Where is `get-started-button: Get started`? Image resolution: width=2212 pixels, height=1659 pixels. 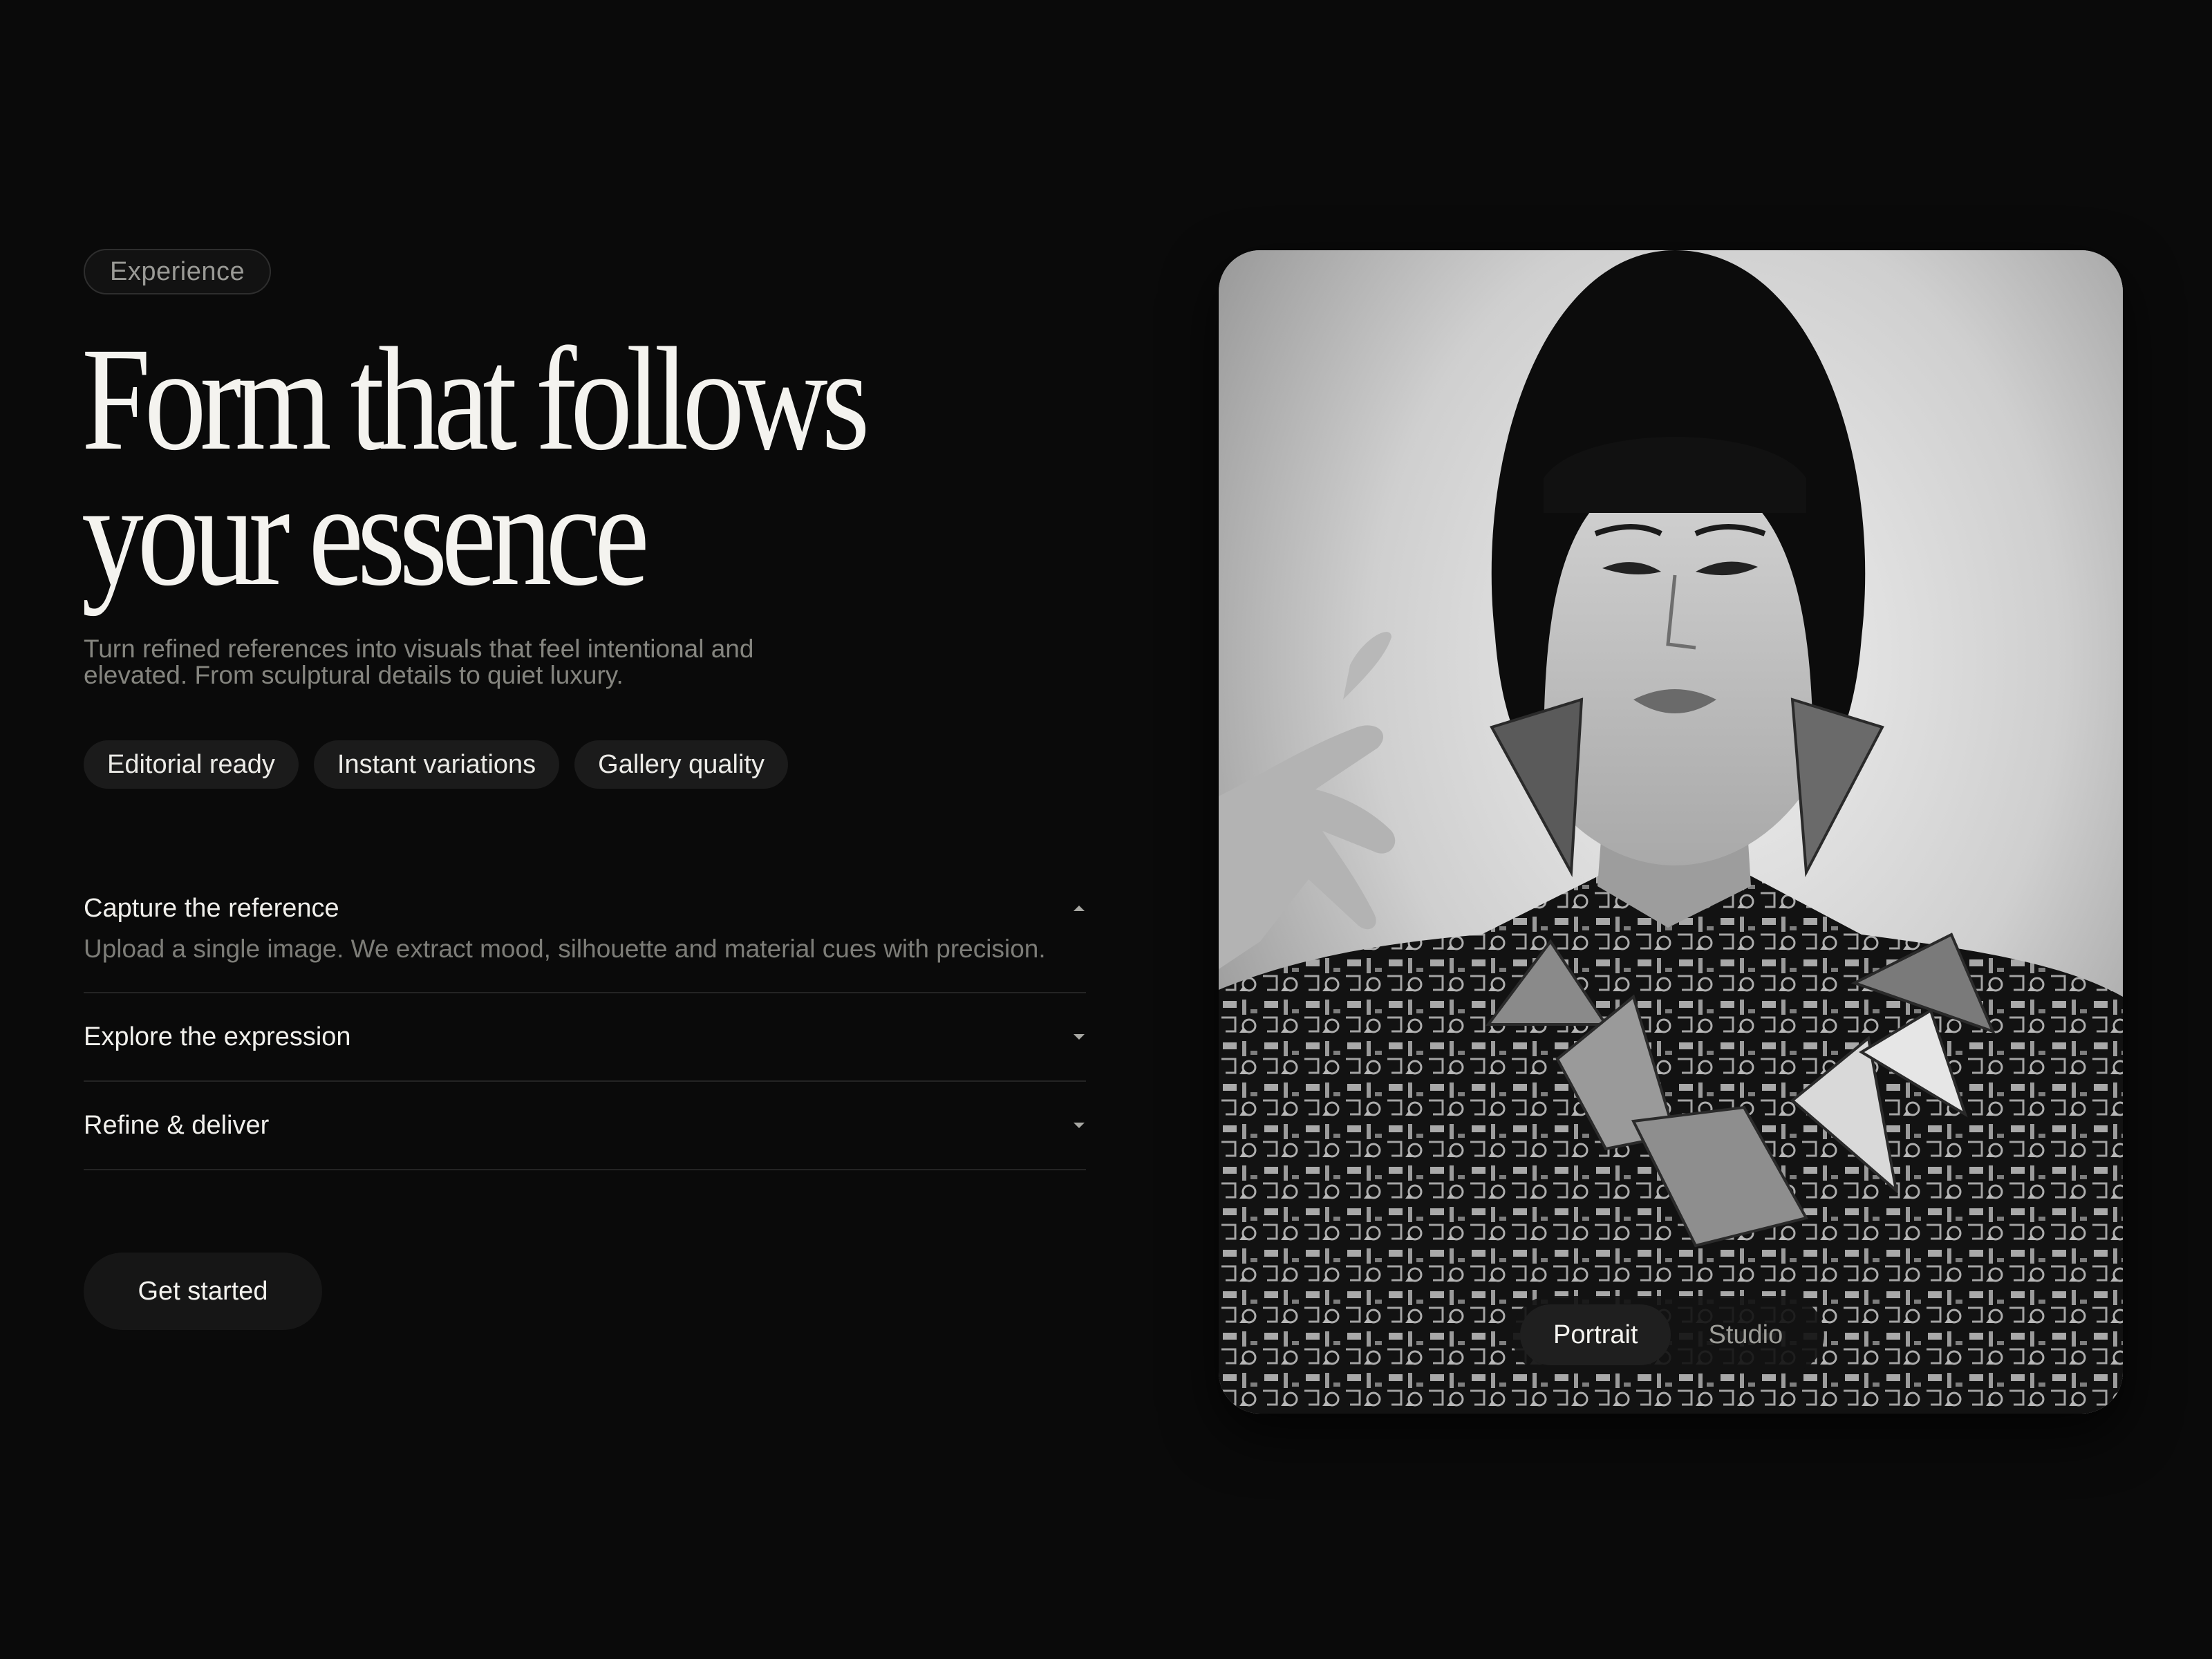
get-started-button: Get started is located at coordinates (203, 1291).